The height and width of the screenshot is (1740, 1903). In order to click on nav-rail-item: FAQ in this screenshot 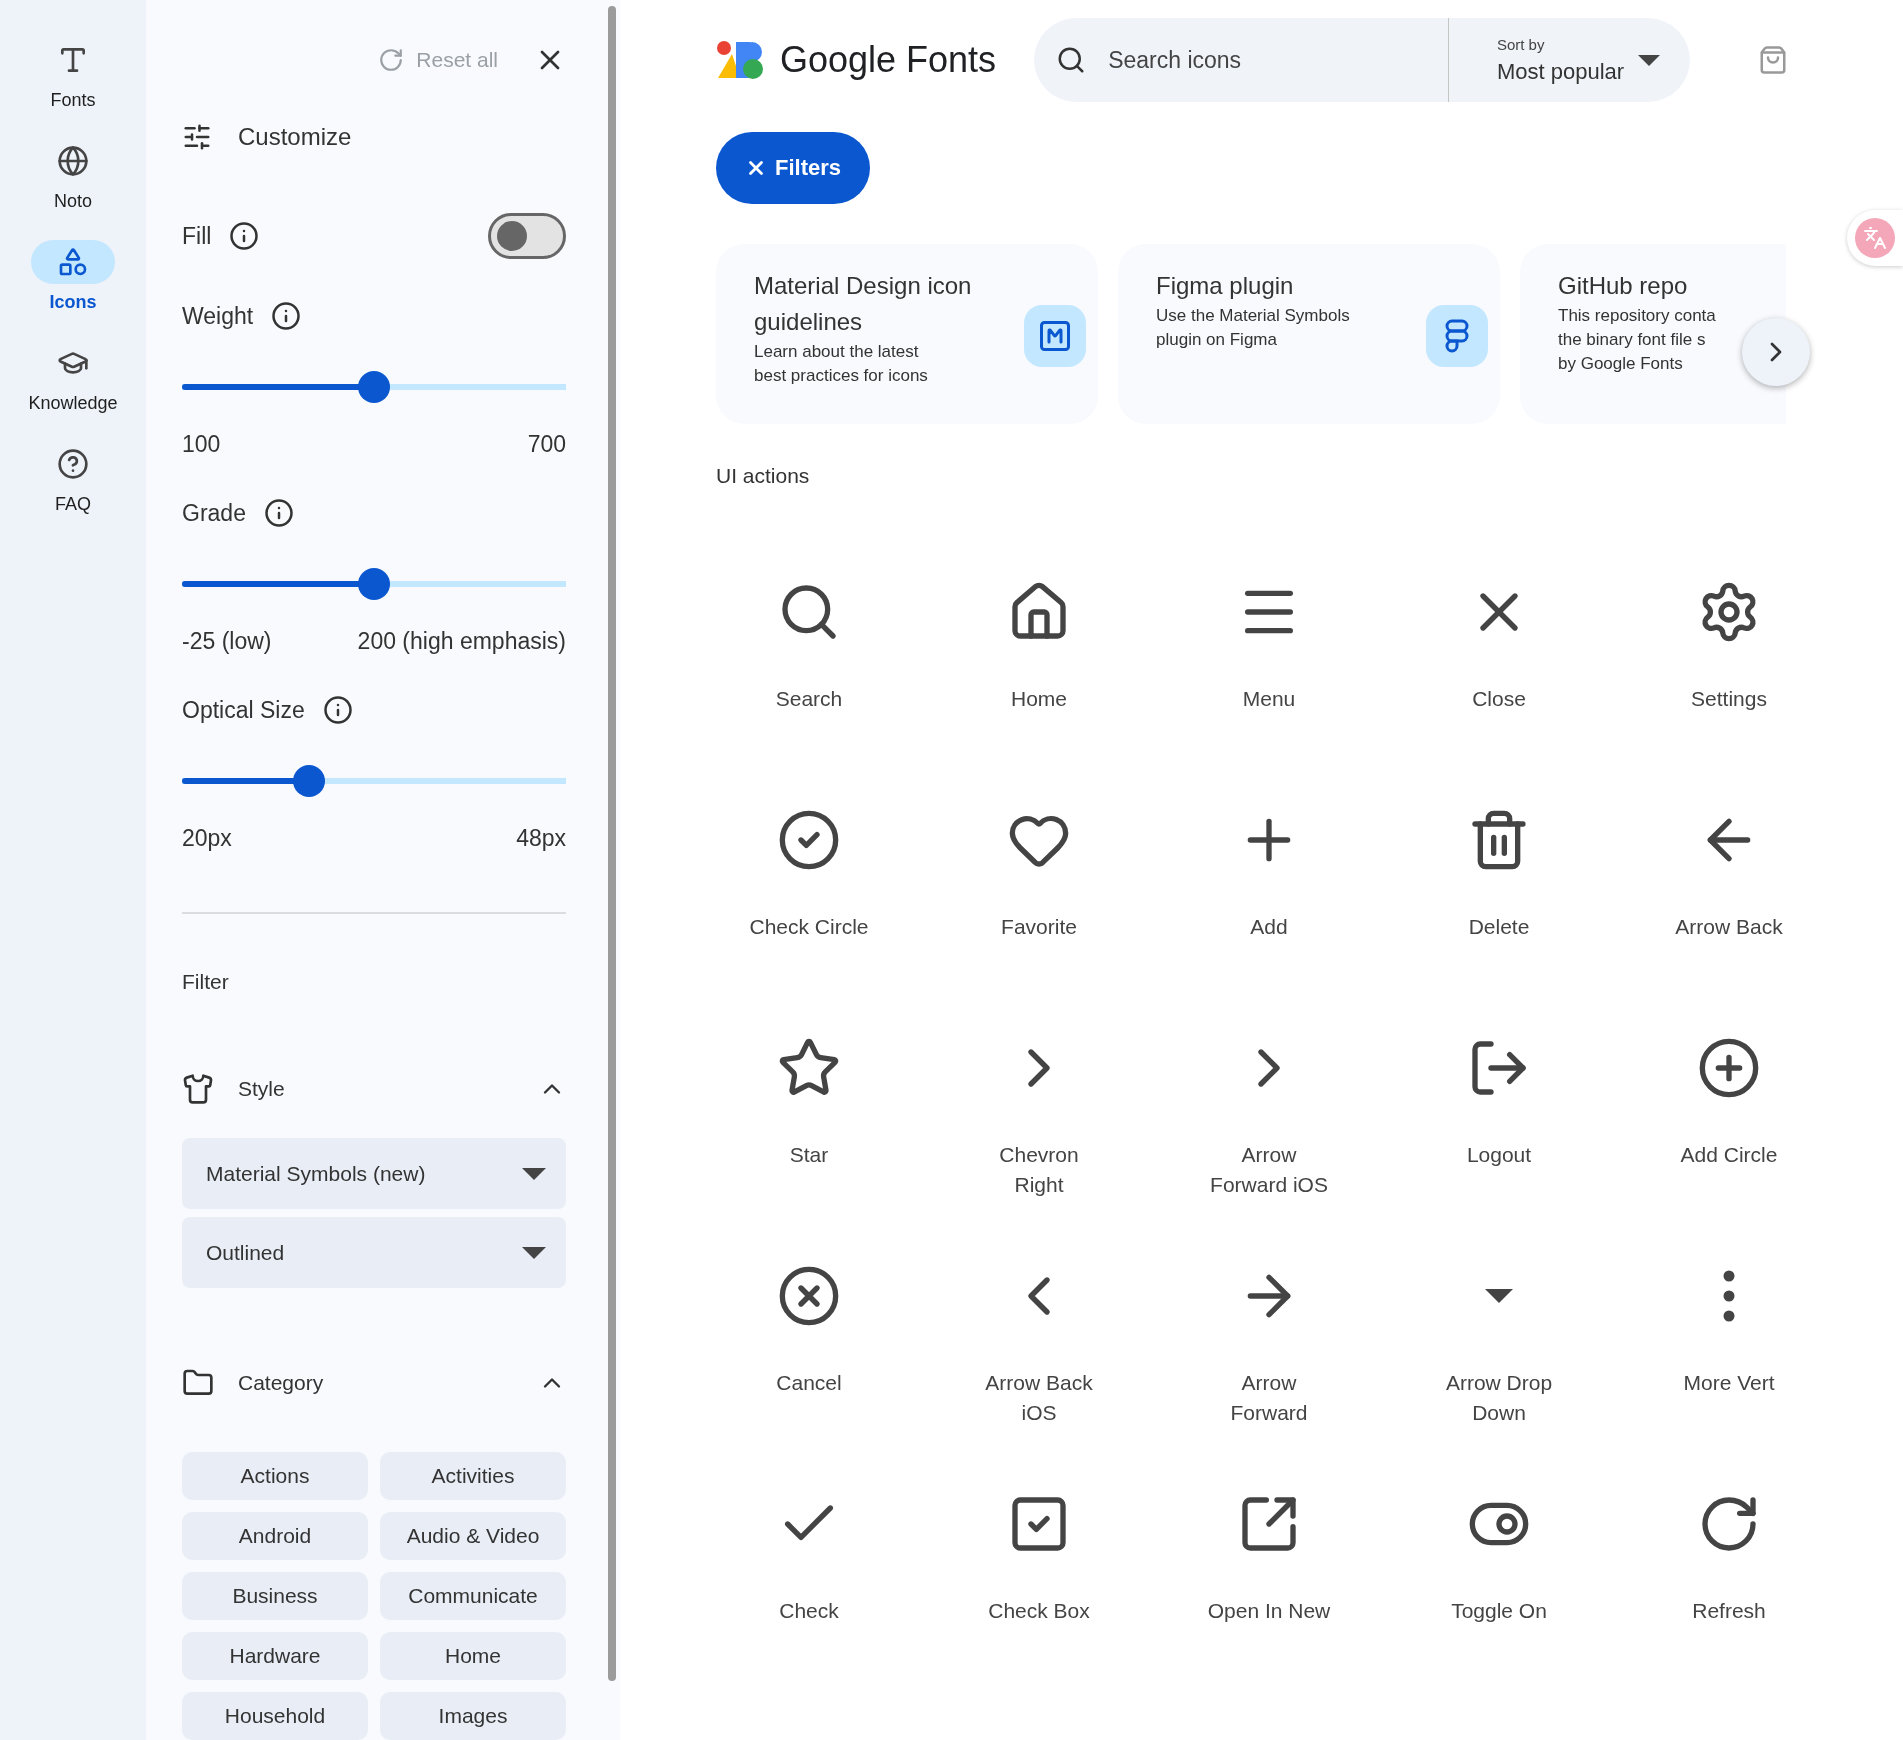, I will do `click(73, 478)`.